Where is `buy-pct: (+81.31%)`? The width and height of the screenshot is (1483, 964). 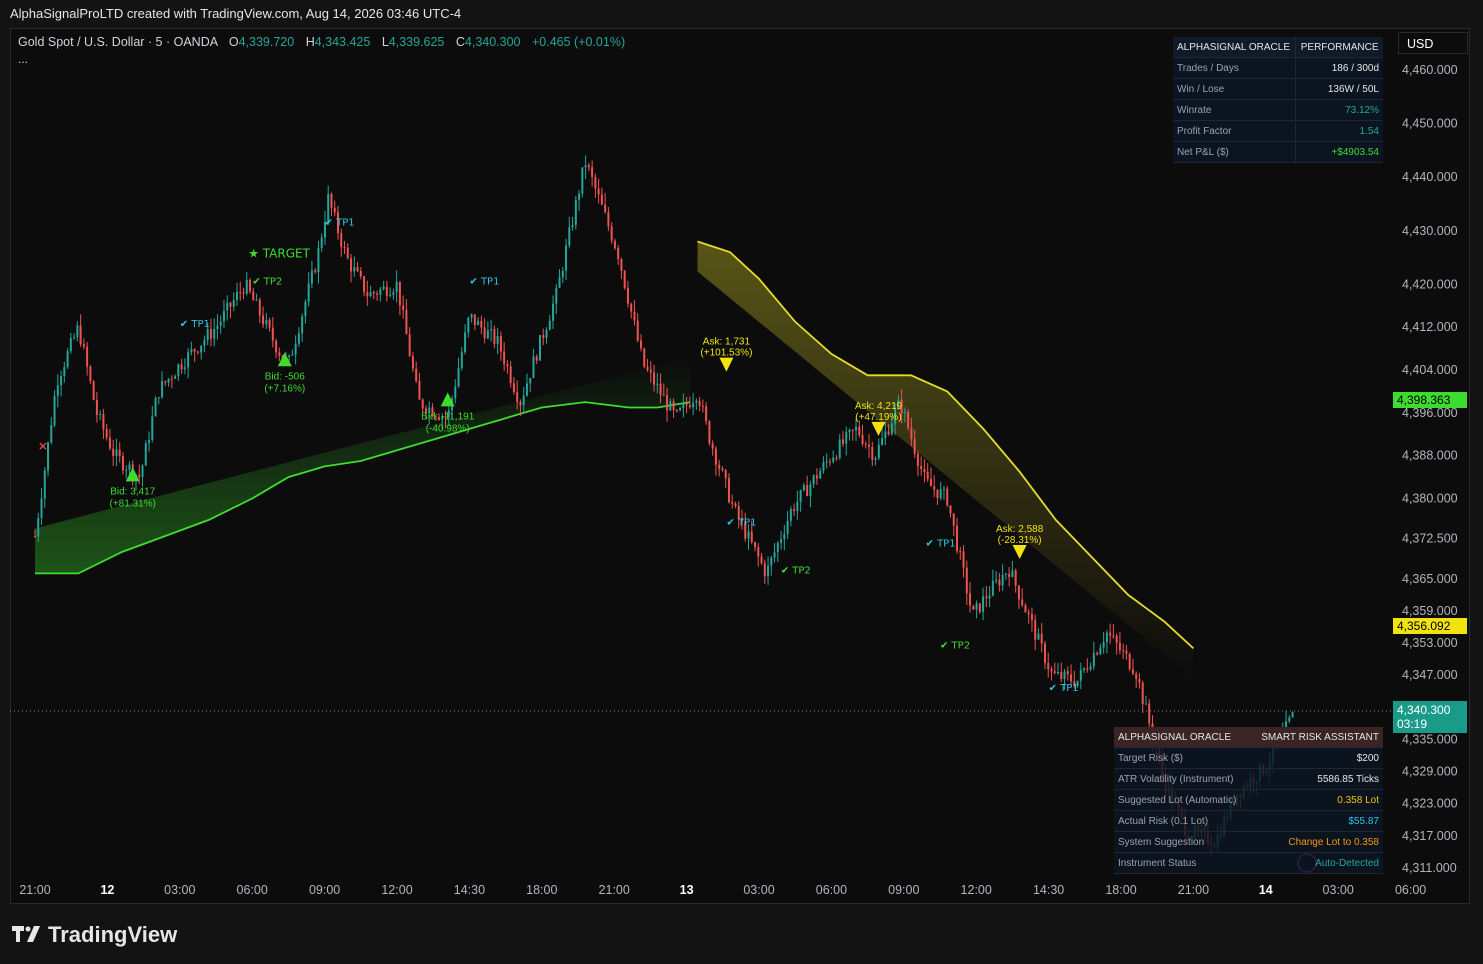 buy-pct: (+81.31%) is located at coordinates (133, 503).